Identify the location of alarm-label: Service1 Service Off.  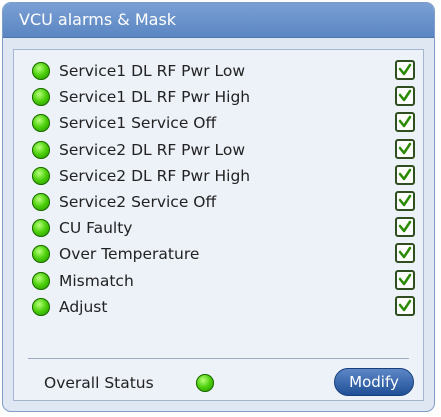
(138, 123).